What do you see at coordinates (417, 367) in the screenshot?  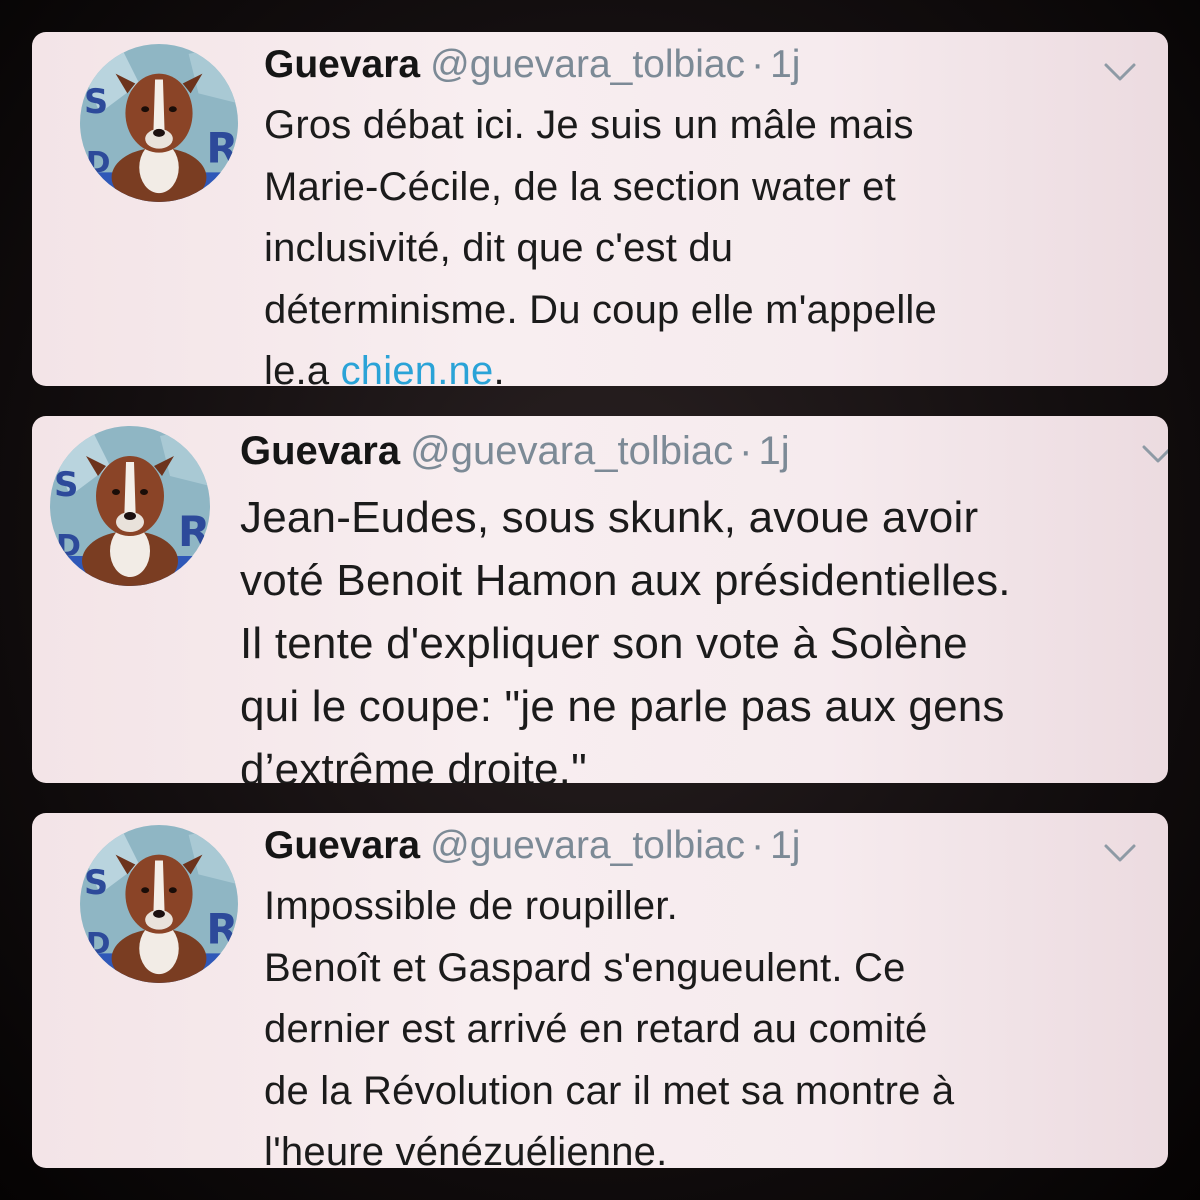 I see `tweet-link: chien.ne` at bounding box center [417, 367].